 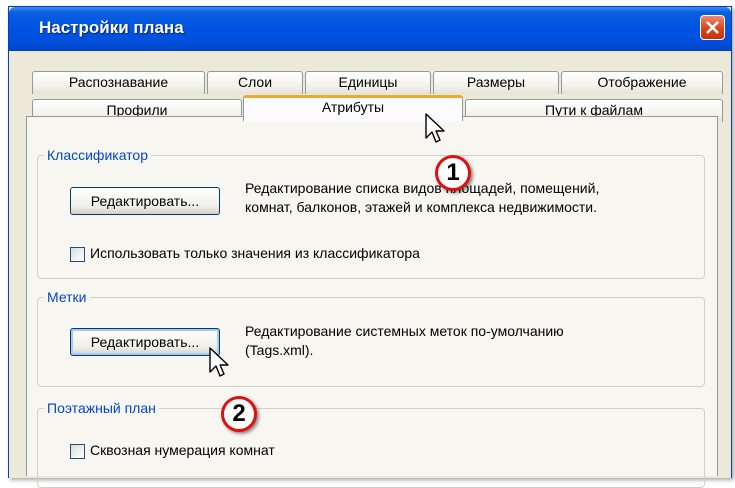 I want to click on floor-plan-legend: Поэтажный план, so click(x=101, y=408).